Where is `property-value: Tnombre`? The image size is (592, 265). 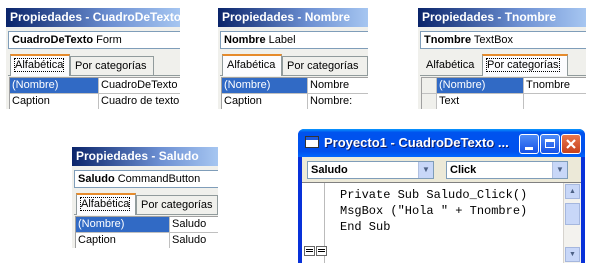
property-value: Tnombre is located at coordinates (555, 85).